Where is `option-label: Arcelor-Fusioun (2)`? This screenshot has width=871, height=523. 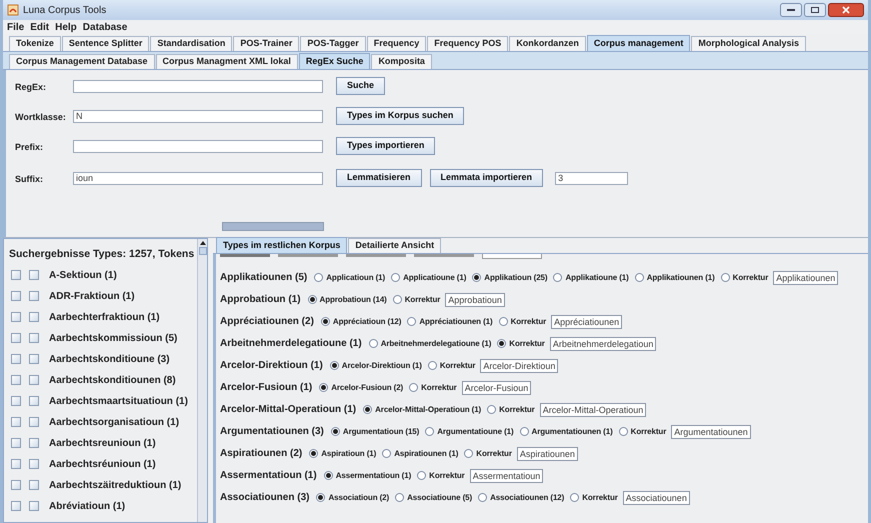 option-label: Arcelor-Fusioun (2) is located at coordinates (367, 388).